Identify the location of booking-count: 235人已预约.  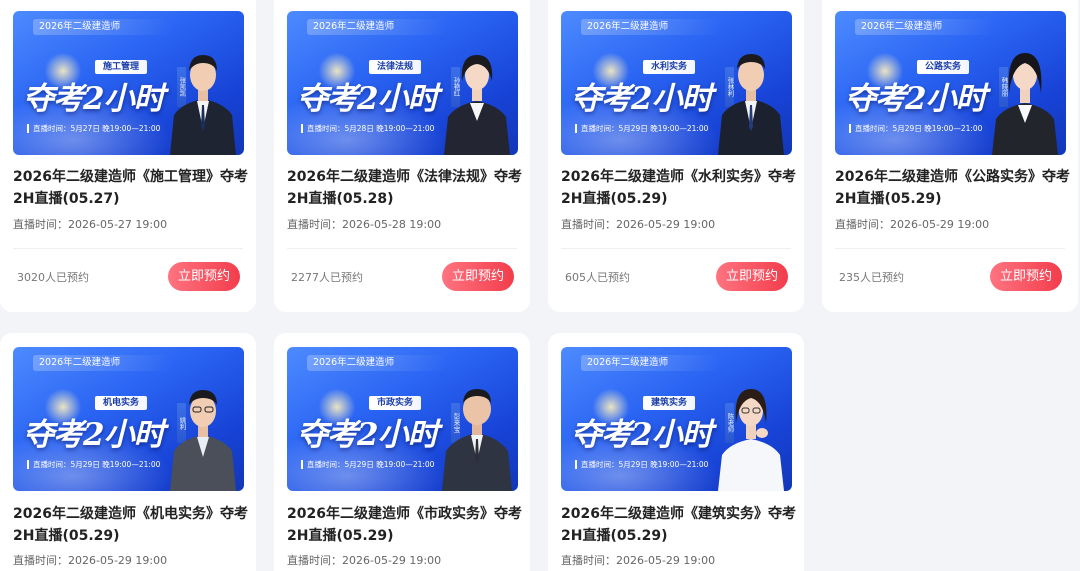
(871, 277).